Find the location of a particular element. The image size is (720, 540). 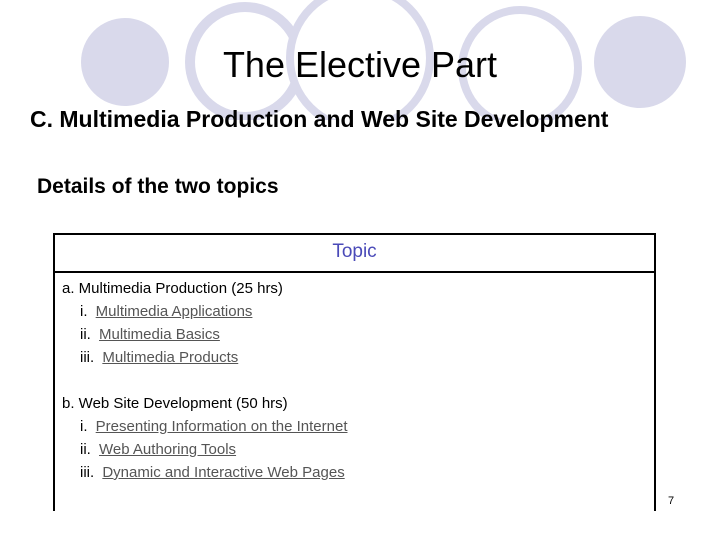

list-item: ii. Web Authoring Tools is located at coordinates (358, 449).